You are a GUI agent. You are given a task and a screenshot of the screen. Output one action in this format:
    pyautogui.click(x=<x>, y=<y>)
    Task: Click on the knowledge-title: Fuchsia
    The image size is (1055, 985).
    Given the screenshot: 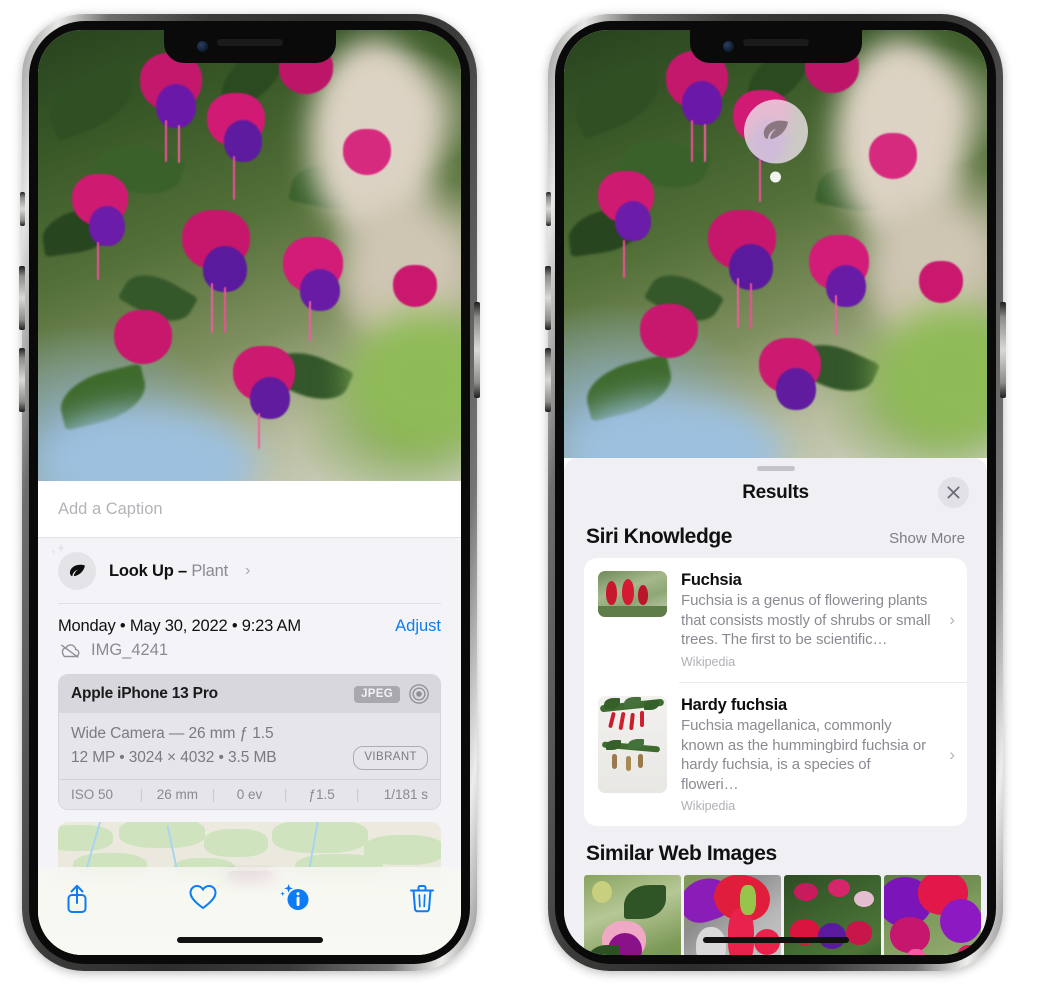 What is the action you would take?
    pyautogui.click(x=711, y=580)
    